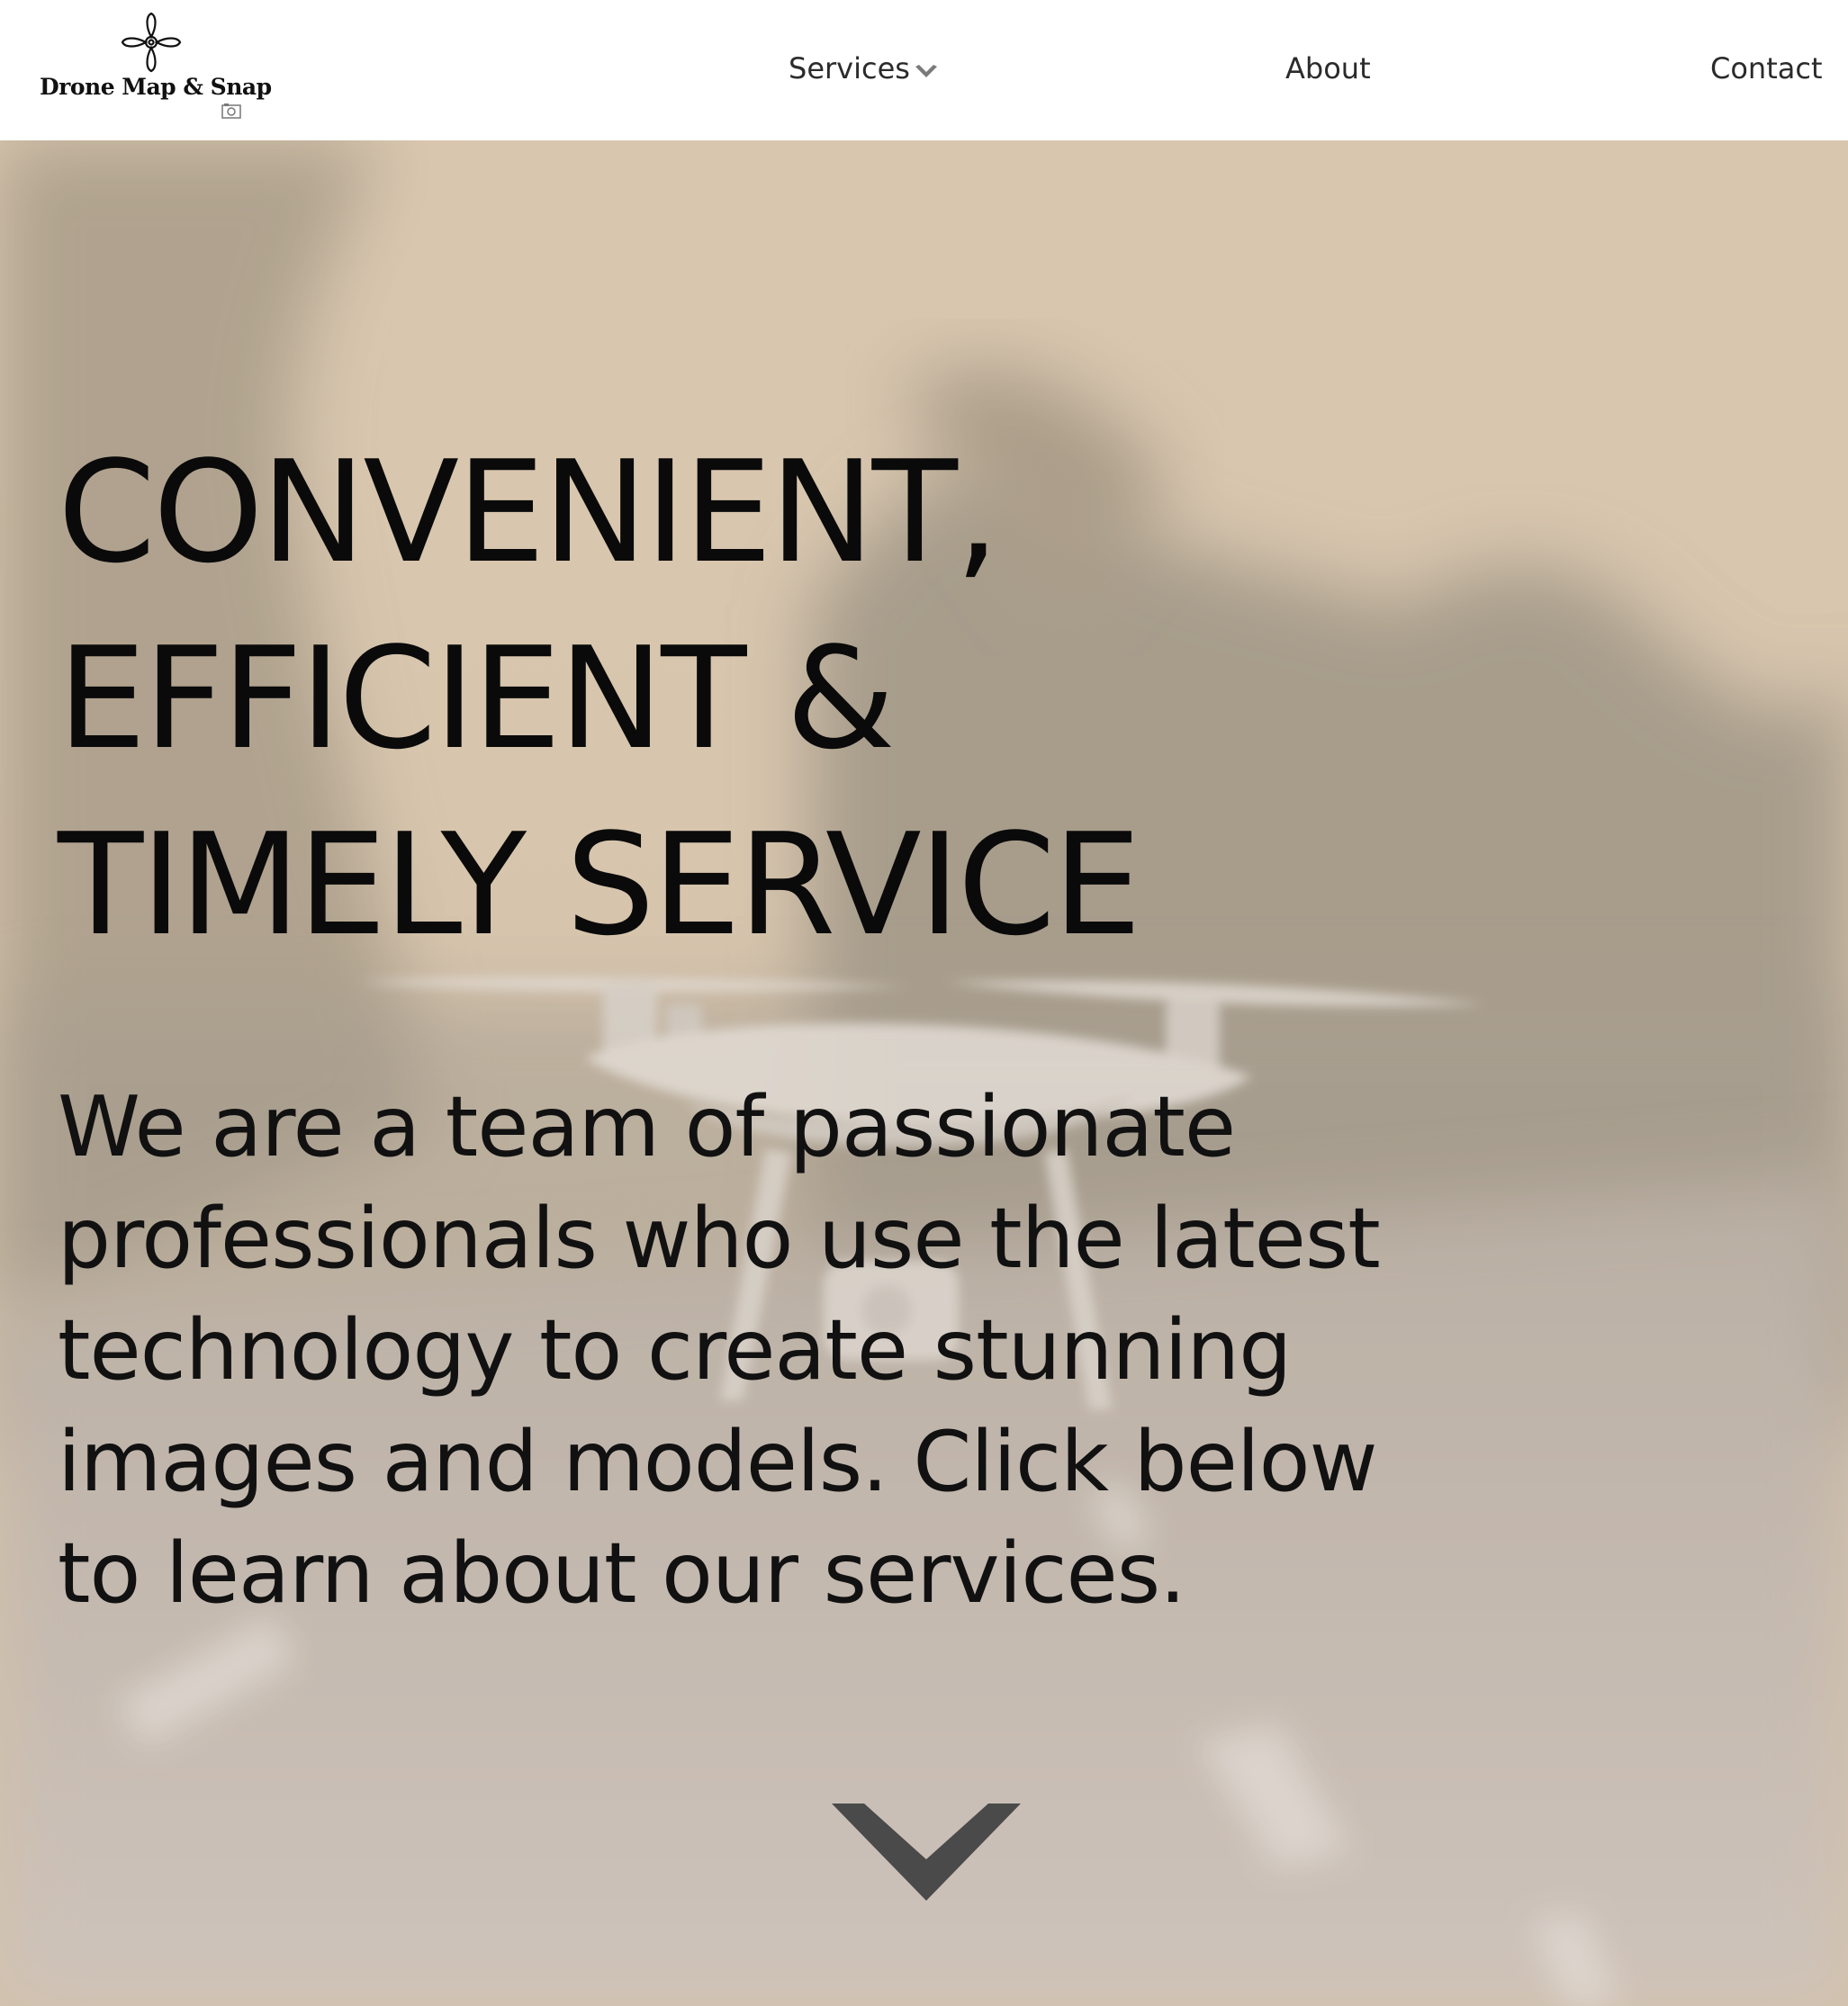  Describe the element at coordinates (926, 1853) in the screenshot. I see `scroll-down-chevron-icon` at that location.